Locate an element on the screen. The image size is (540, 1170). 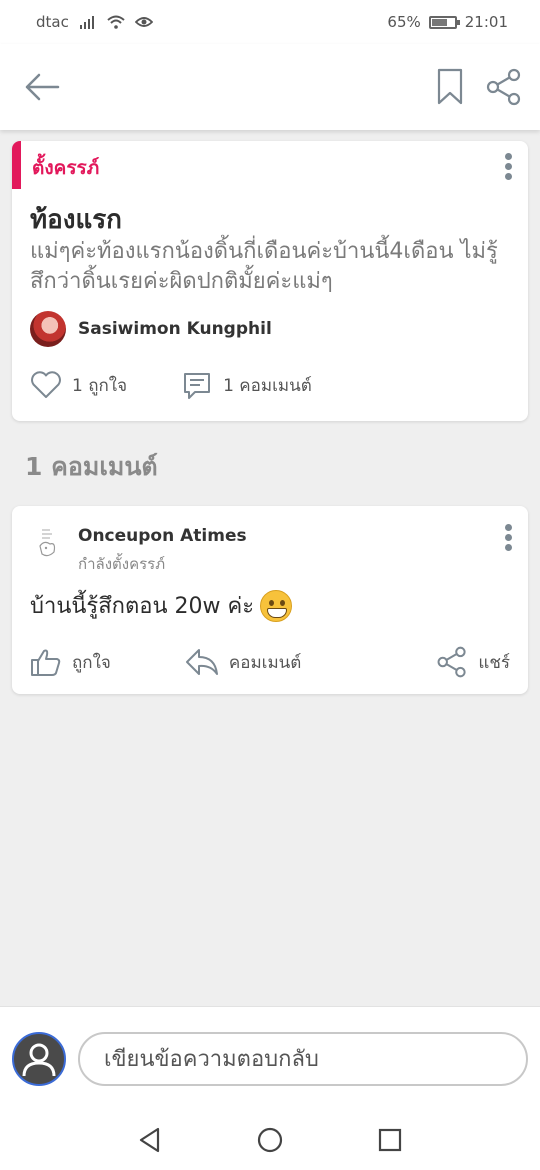
heart-icon is located at coordinates (46, 385).